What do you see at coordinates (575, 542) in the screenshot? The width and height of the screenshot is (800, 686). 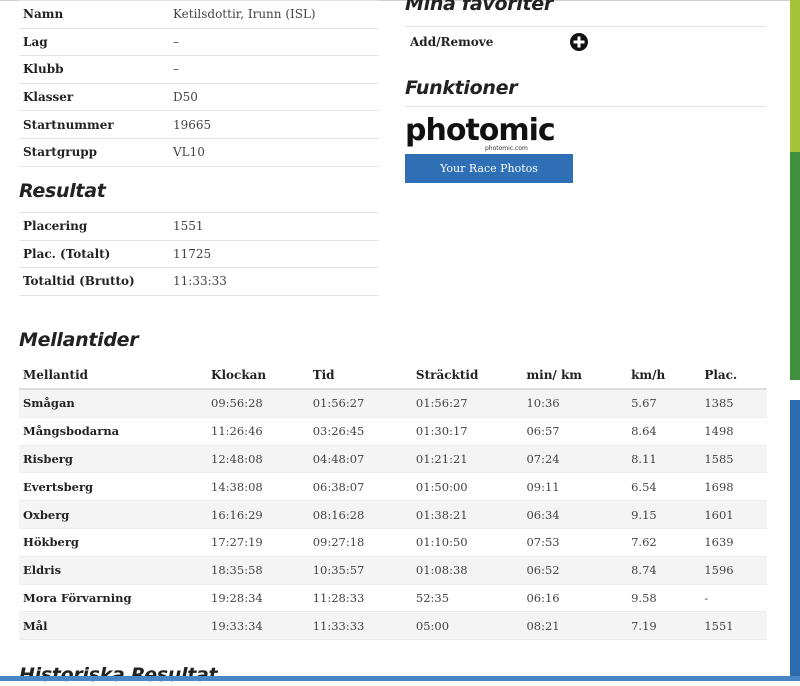 I see `split-cell: 07:53` at bounding box center [575, 542].